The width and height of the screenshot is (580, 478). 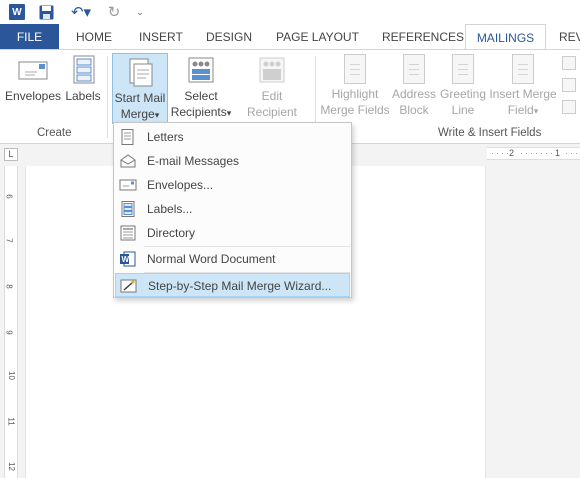 I want to click on vertical-ruler: 6 7 8 9 10 11 12, so click(x=11, y=322).